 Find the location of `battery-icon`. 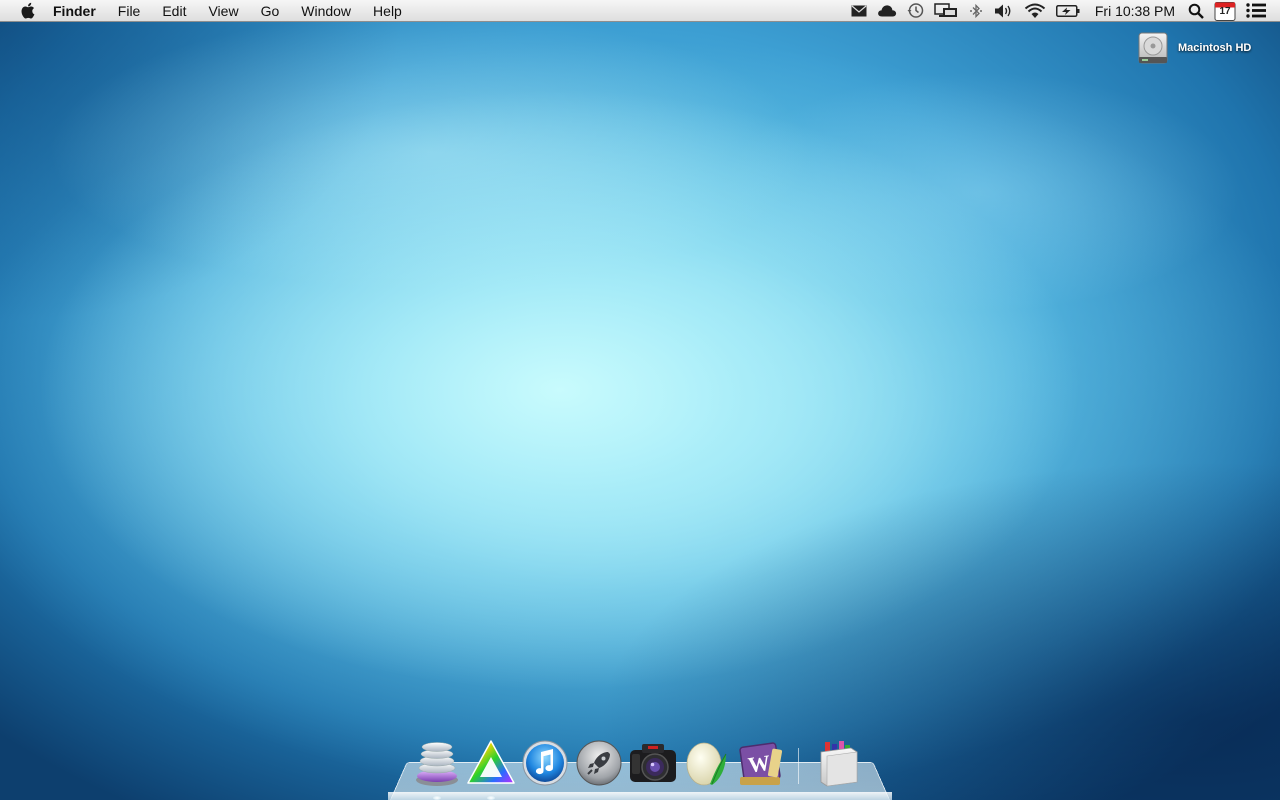

battery-icon is located at coordinates (1068, 11).